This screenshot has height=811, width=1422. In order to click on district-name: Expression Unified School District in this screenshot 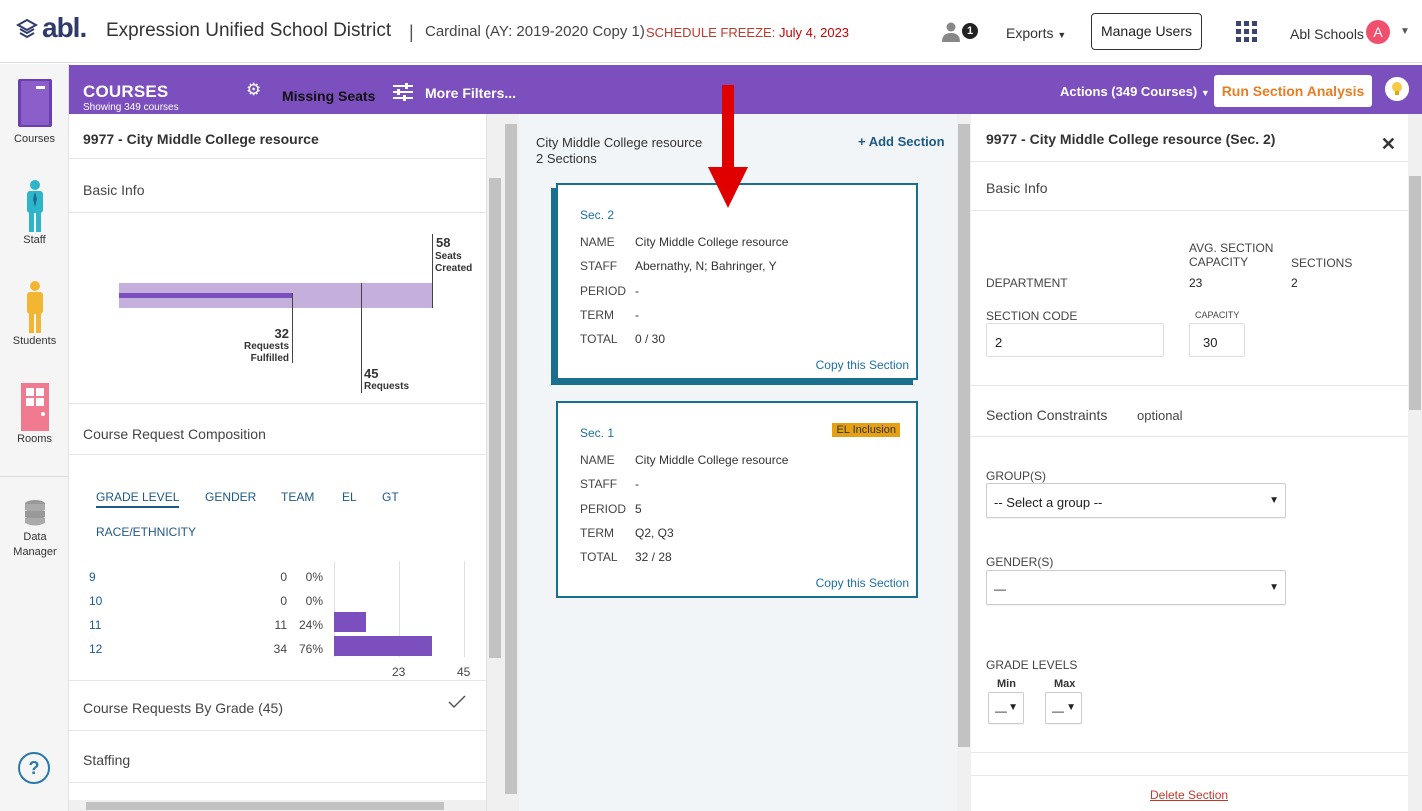, I will do `click(249, 30)`.